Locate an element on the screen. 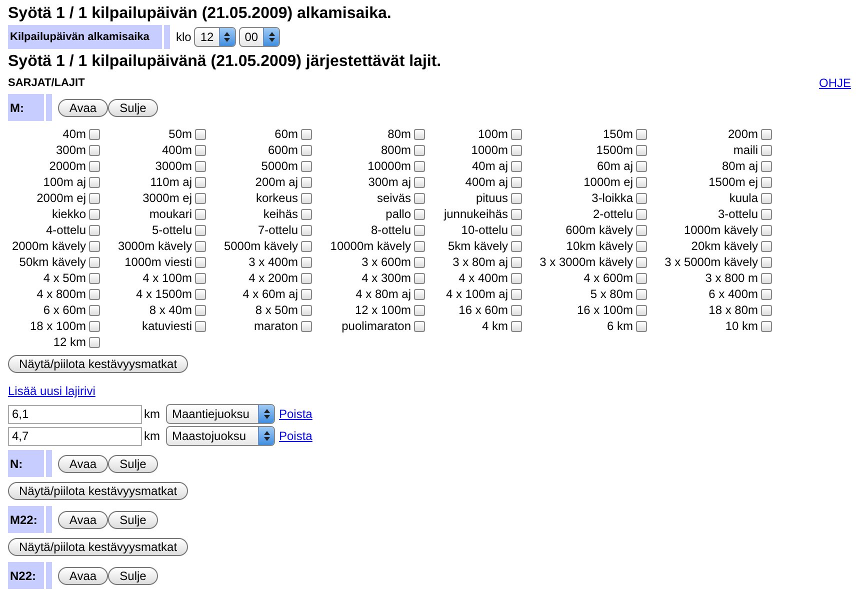 The image size is (859, 590). dropdown: 00 is located at coordinates (259, 37).